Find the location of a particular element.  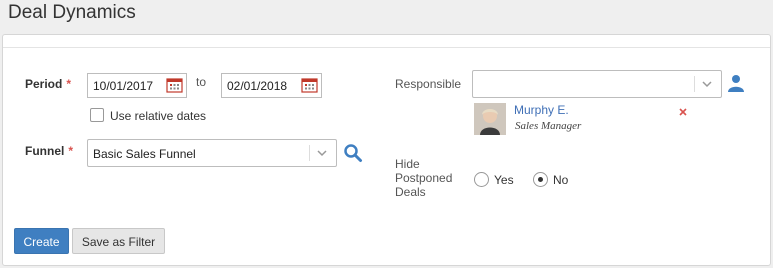

period-to-label: to is located at coordinates (201, 82).